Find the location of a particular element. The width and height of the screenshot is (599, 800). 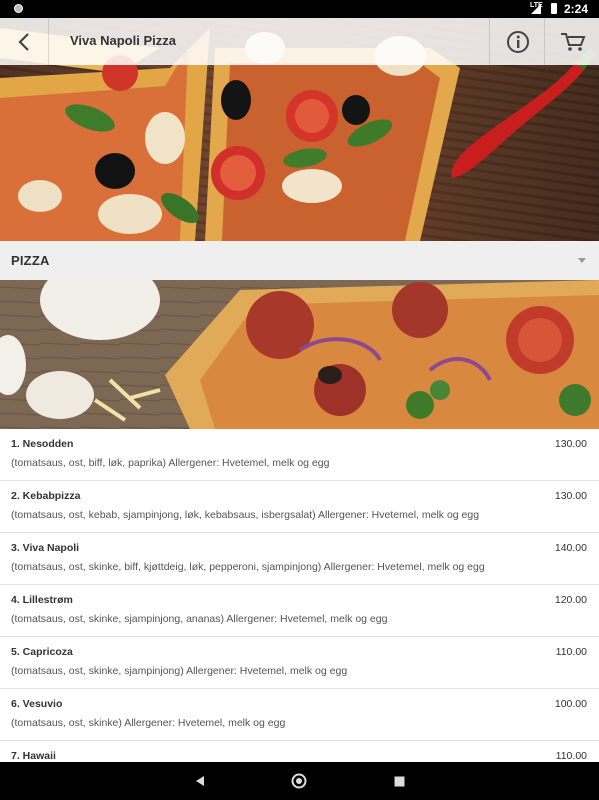

menu-item-name: 3. Viva Napoli is located at coordinates (45, 548).